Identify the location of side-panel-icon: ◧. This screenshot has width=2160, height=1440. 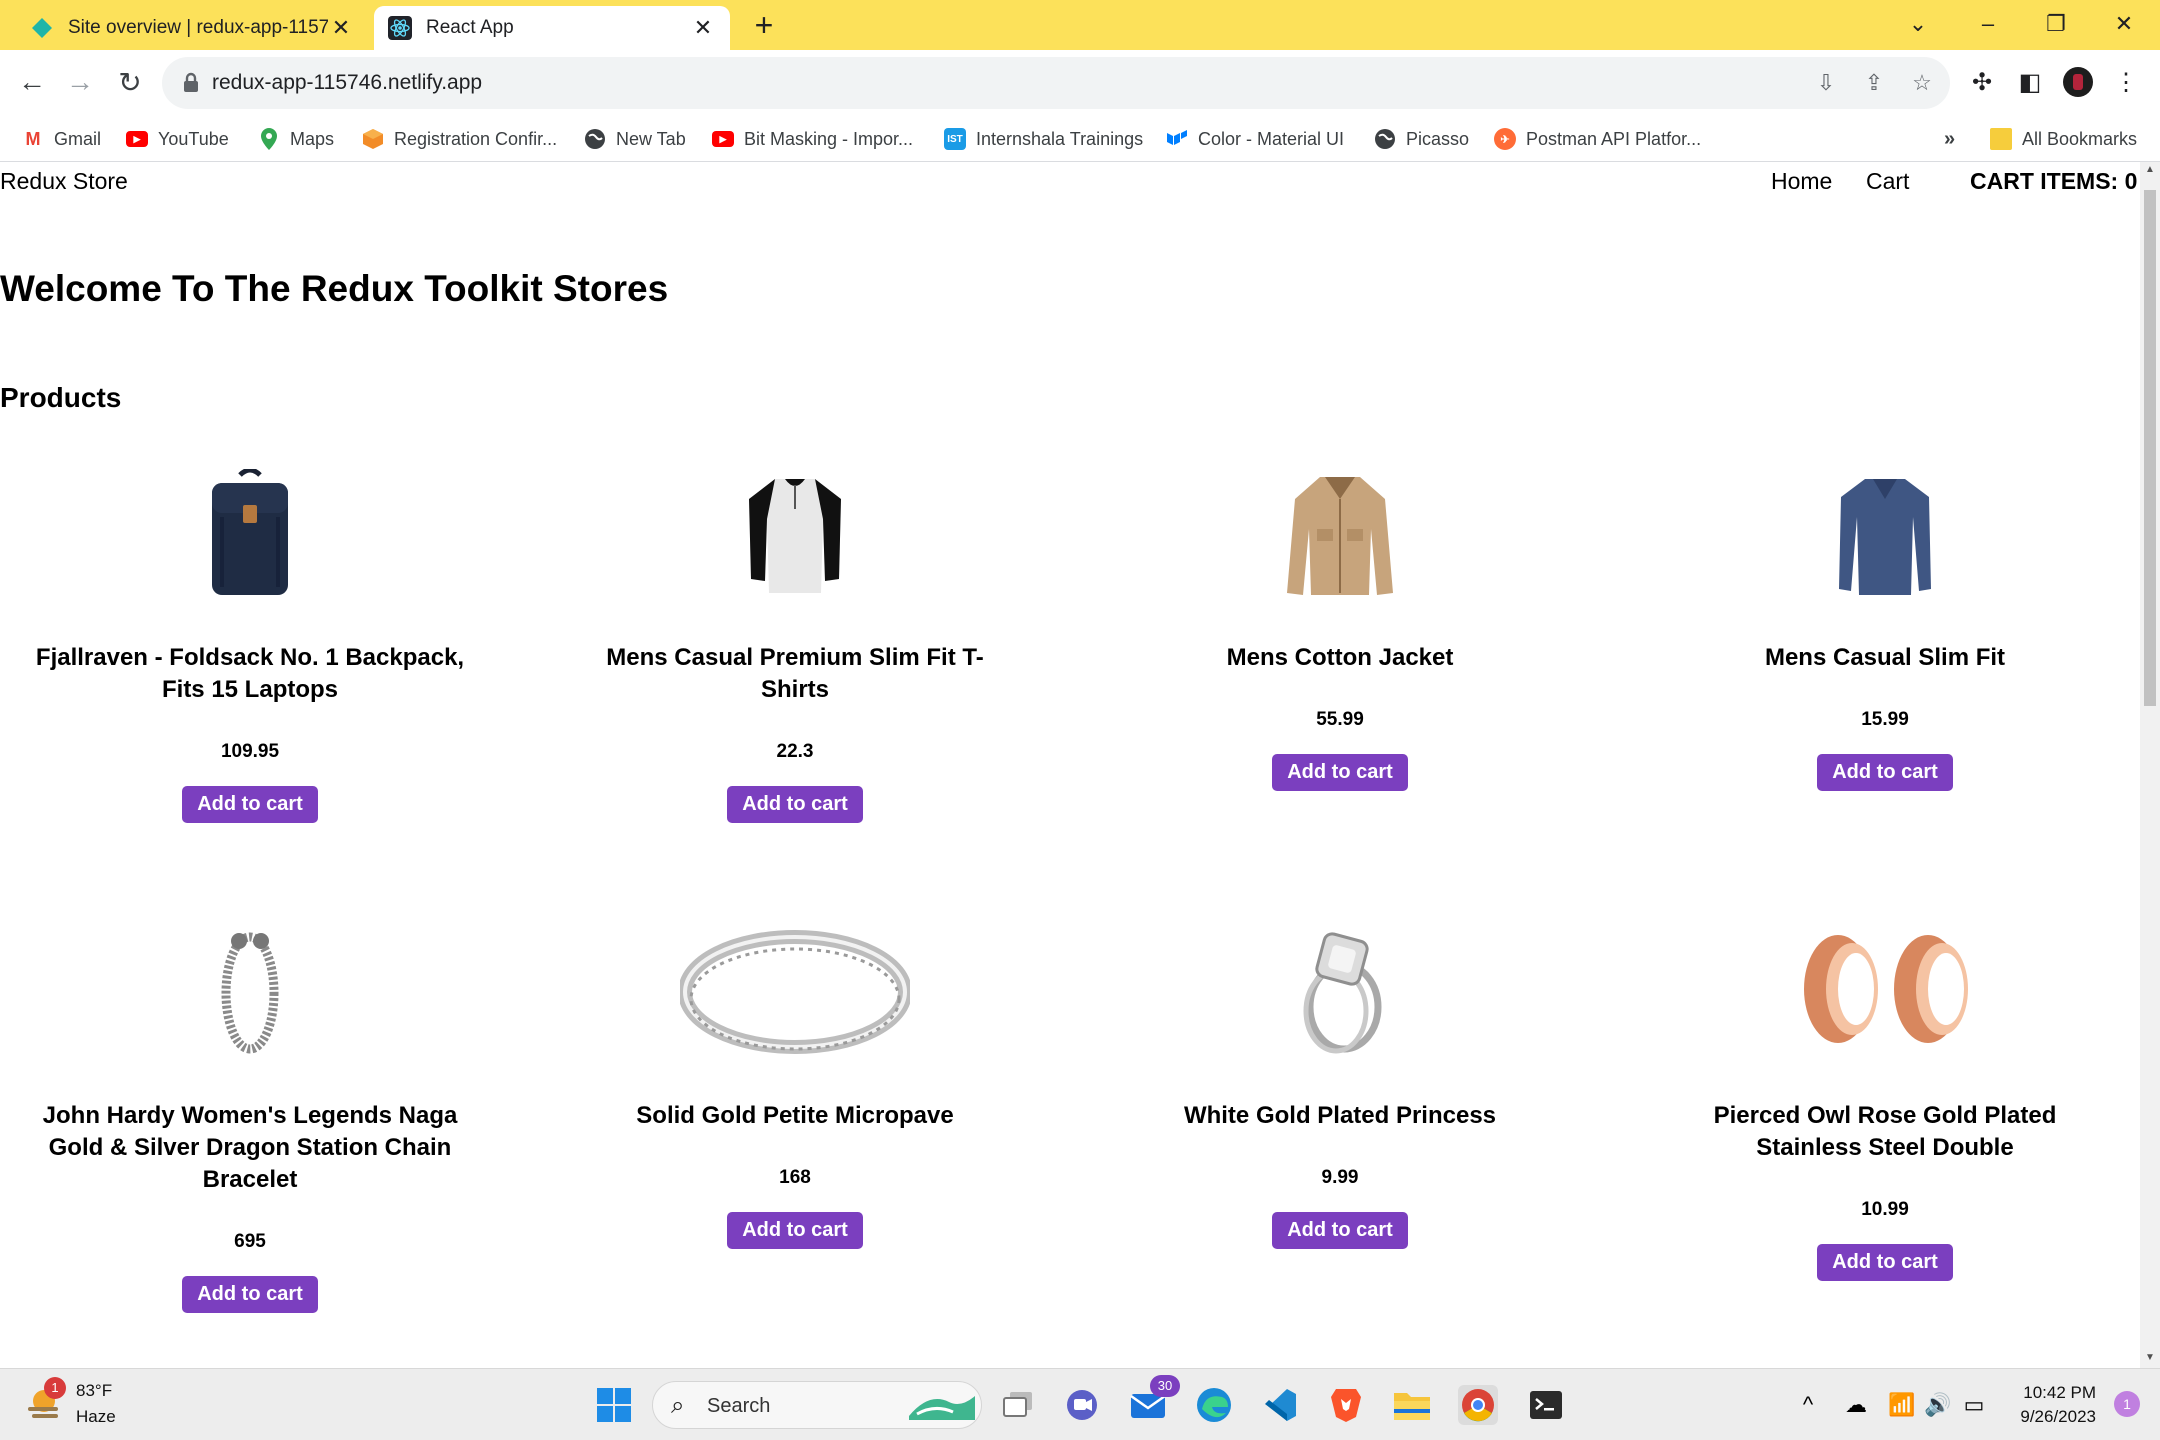
(2030, 82).